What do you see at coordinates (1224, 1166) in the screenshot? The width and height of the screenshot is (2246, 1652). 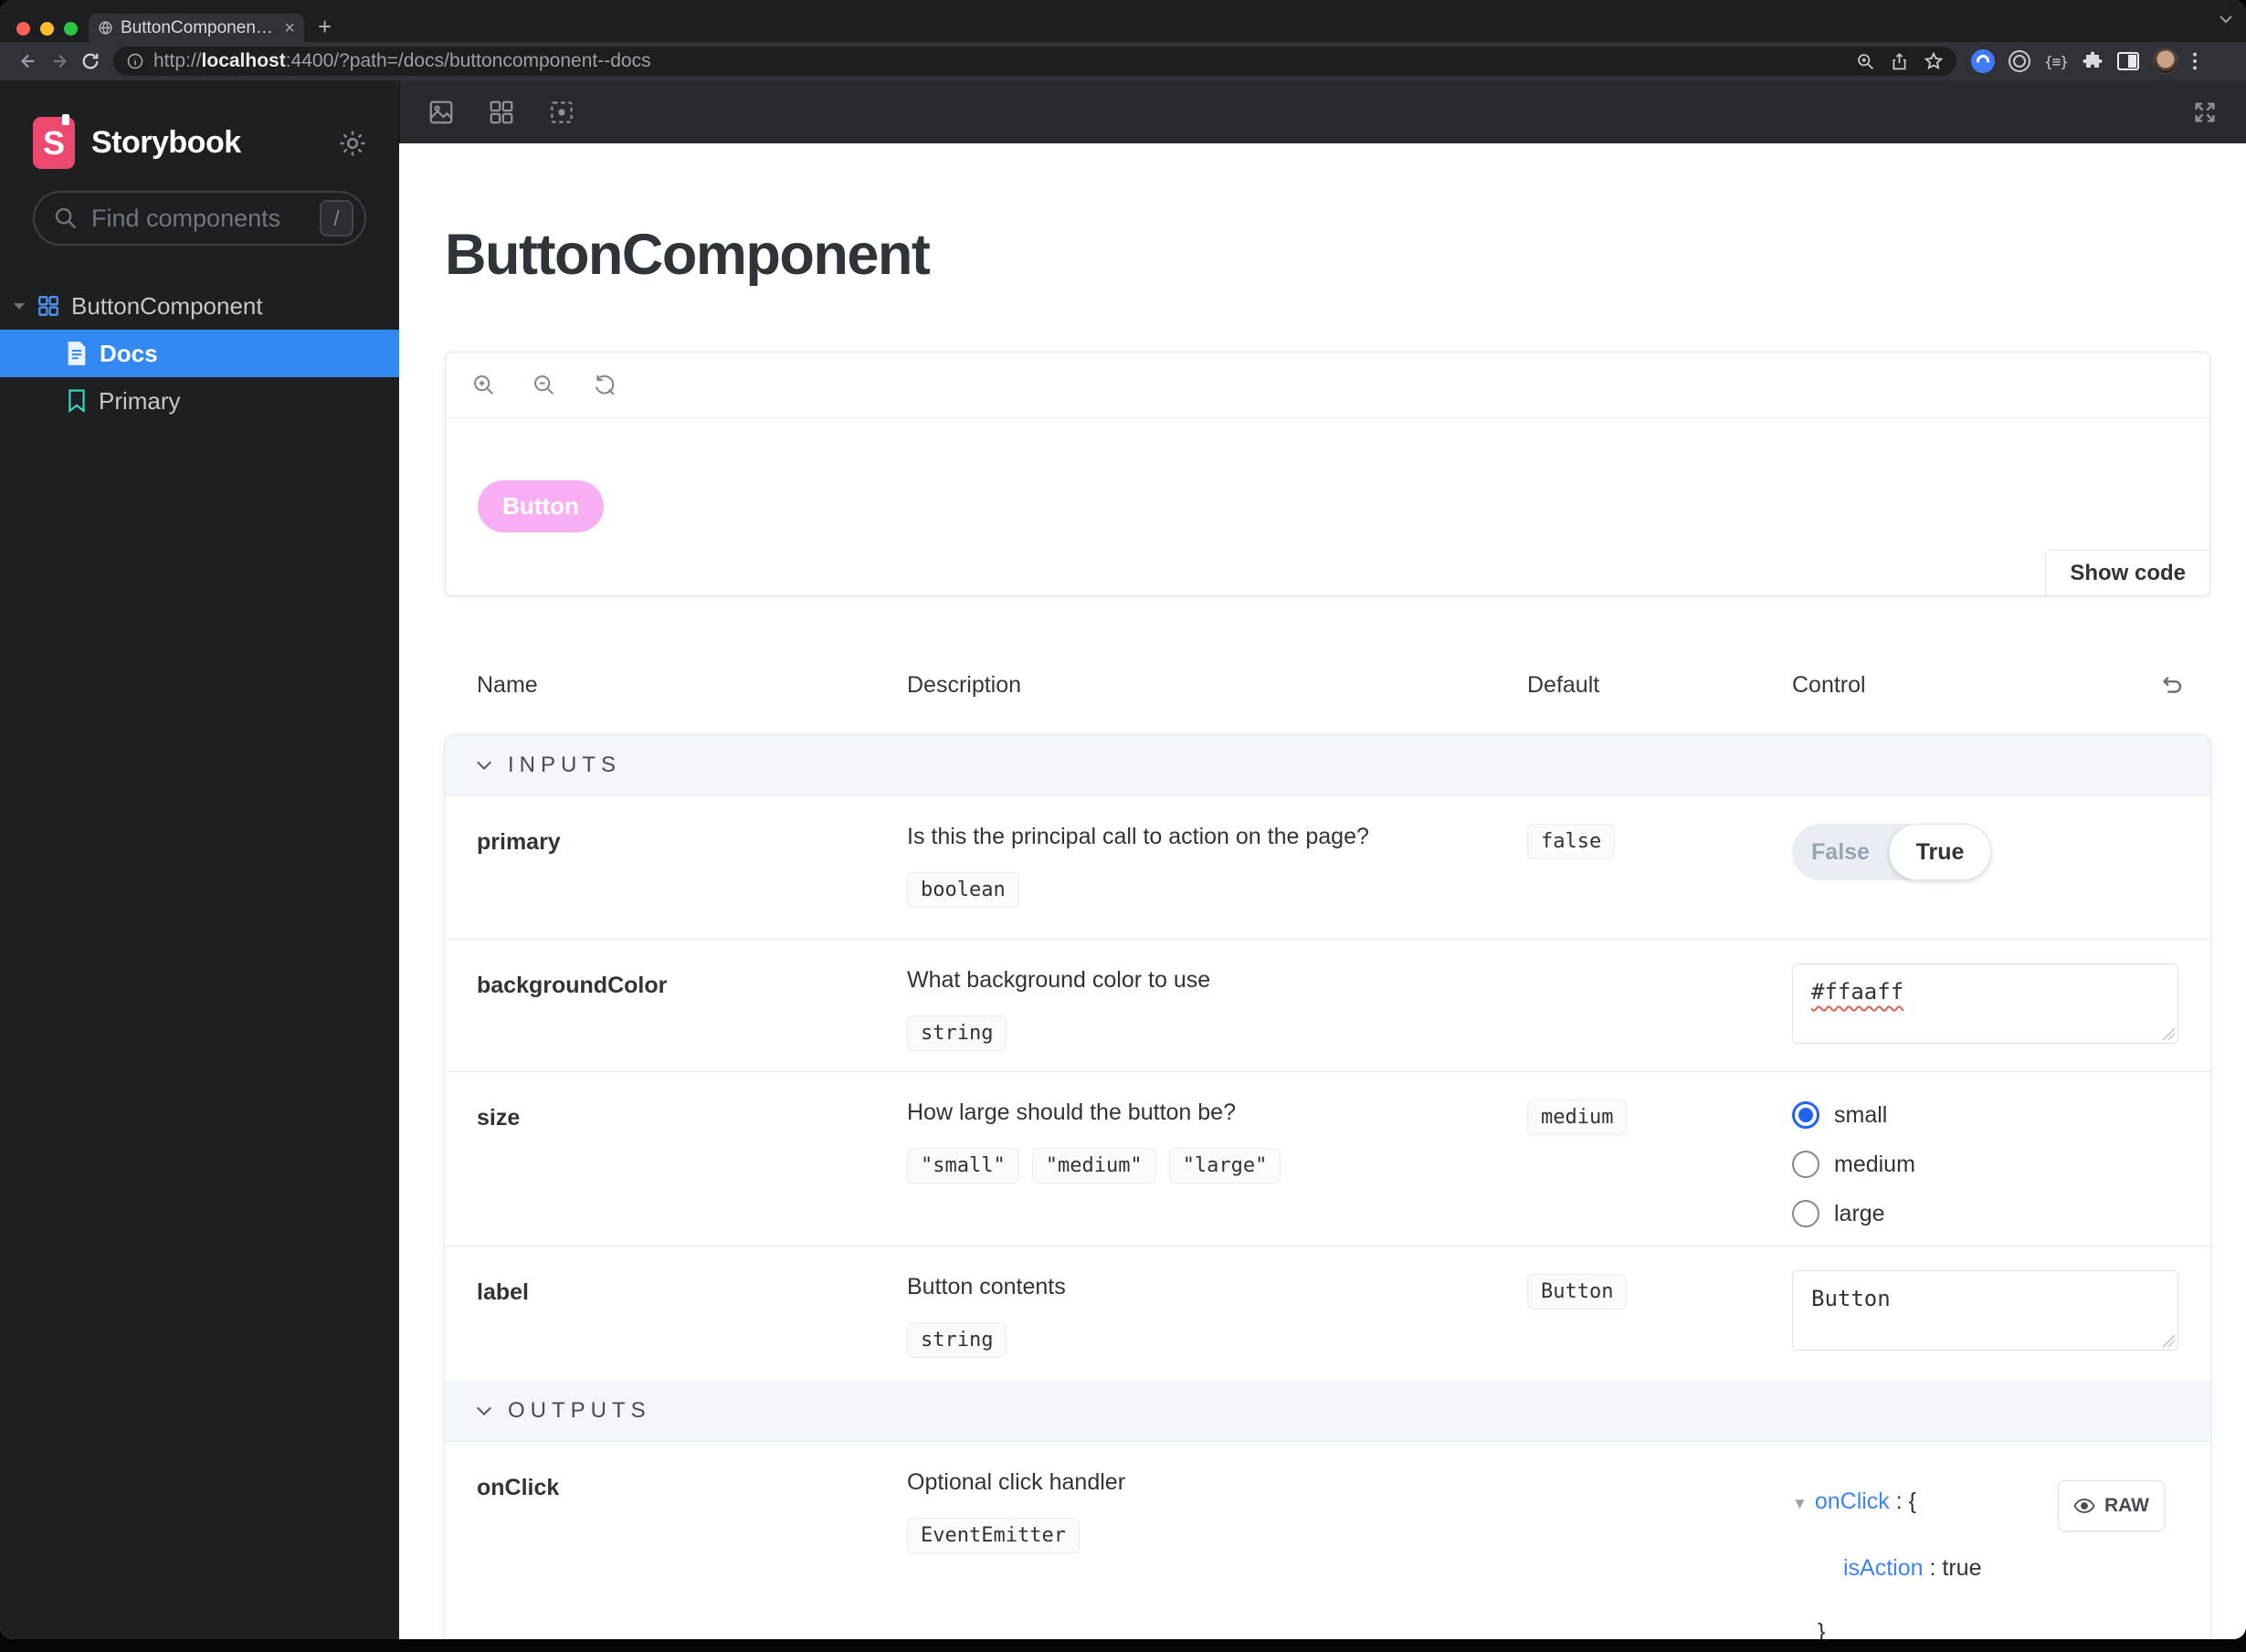 I see `type-chip: "large"` at bounding box center [1224, 1166].